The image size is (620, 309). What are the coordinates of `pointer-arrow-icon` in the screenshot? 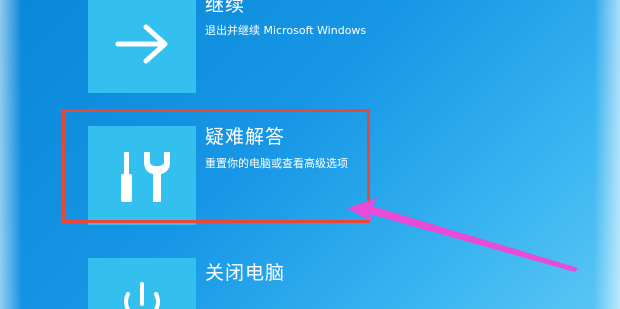 It's located at (462, 235).